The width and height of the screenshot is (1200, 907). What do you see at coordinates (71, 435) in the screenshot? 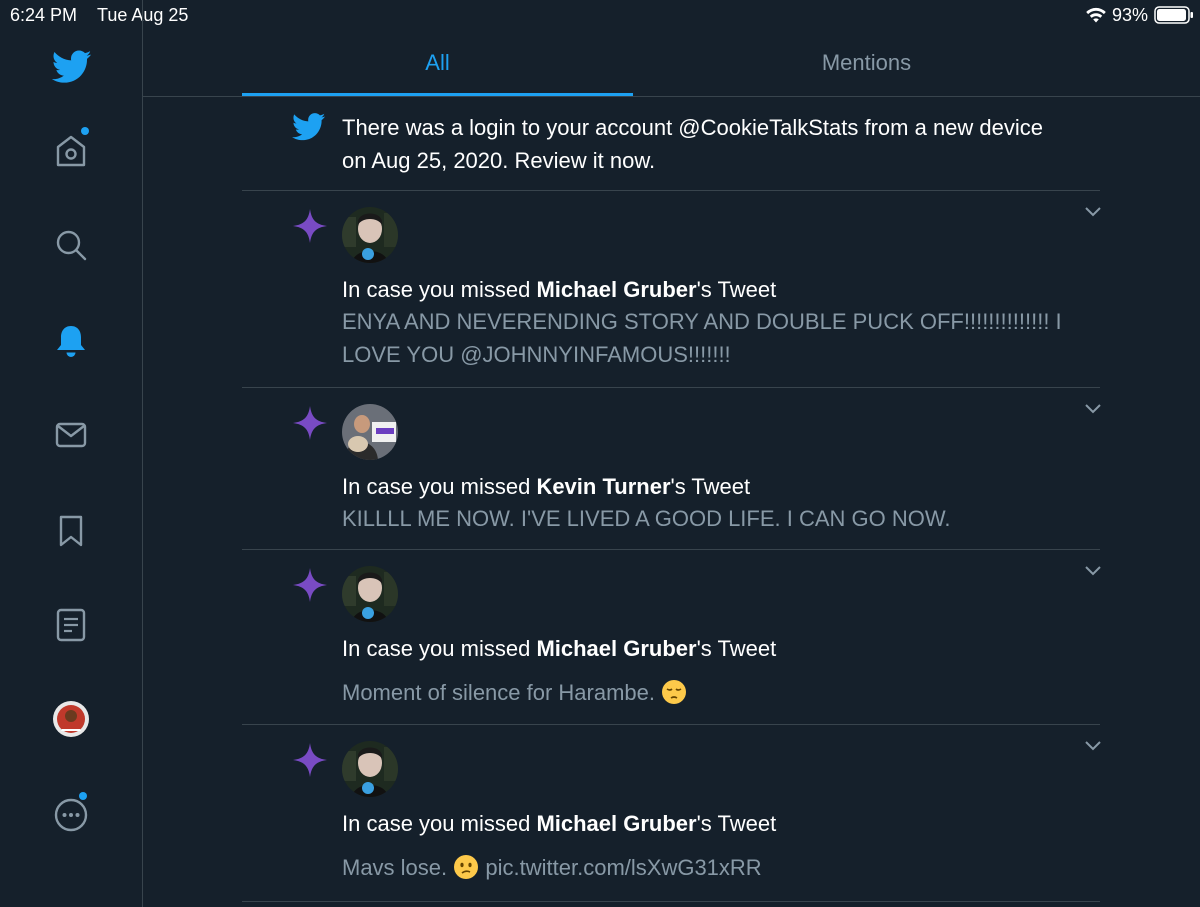
I see `mail-icon` at bounding box center [71, 435].